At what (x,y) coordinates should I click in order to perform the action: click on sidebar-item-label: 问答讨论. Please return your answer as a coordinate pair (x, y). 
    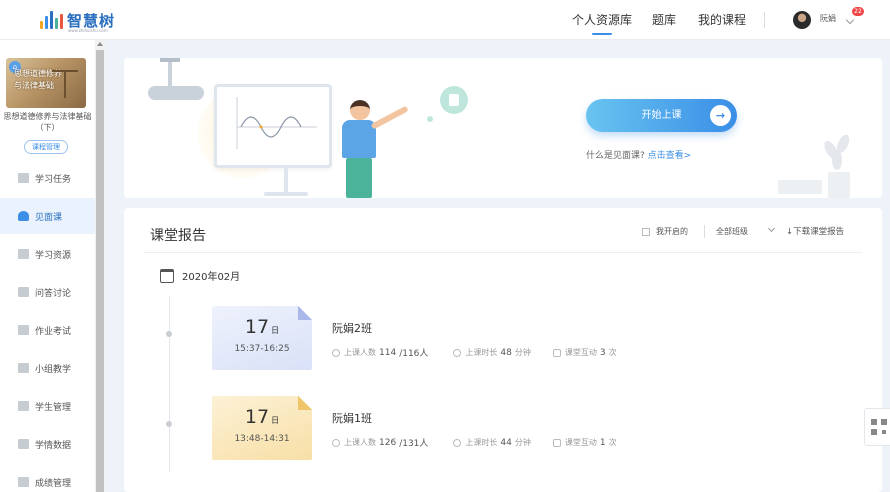
    Looking at the image, I should click on (53, 293).